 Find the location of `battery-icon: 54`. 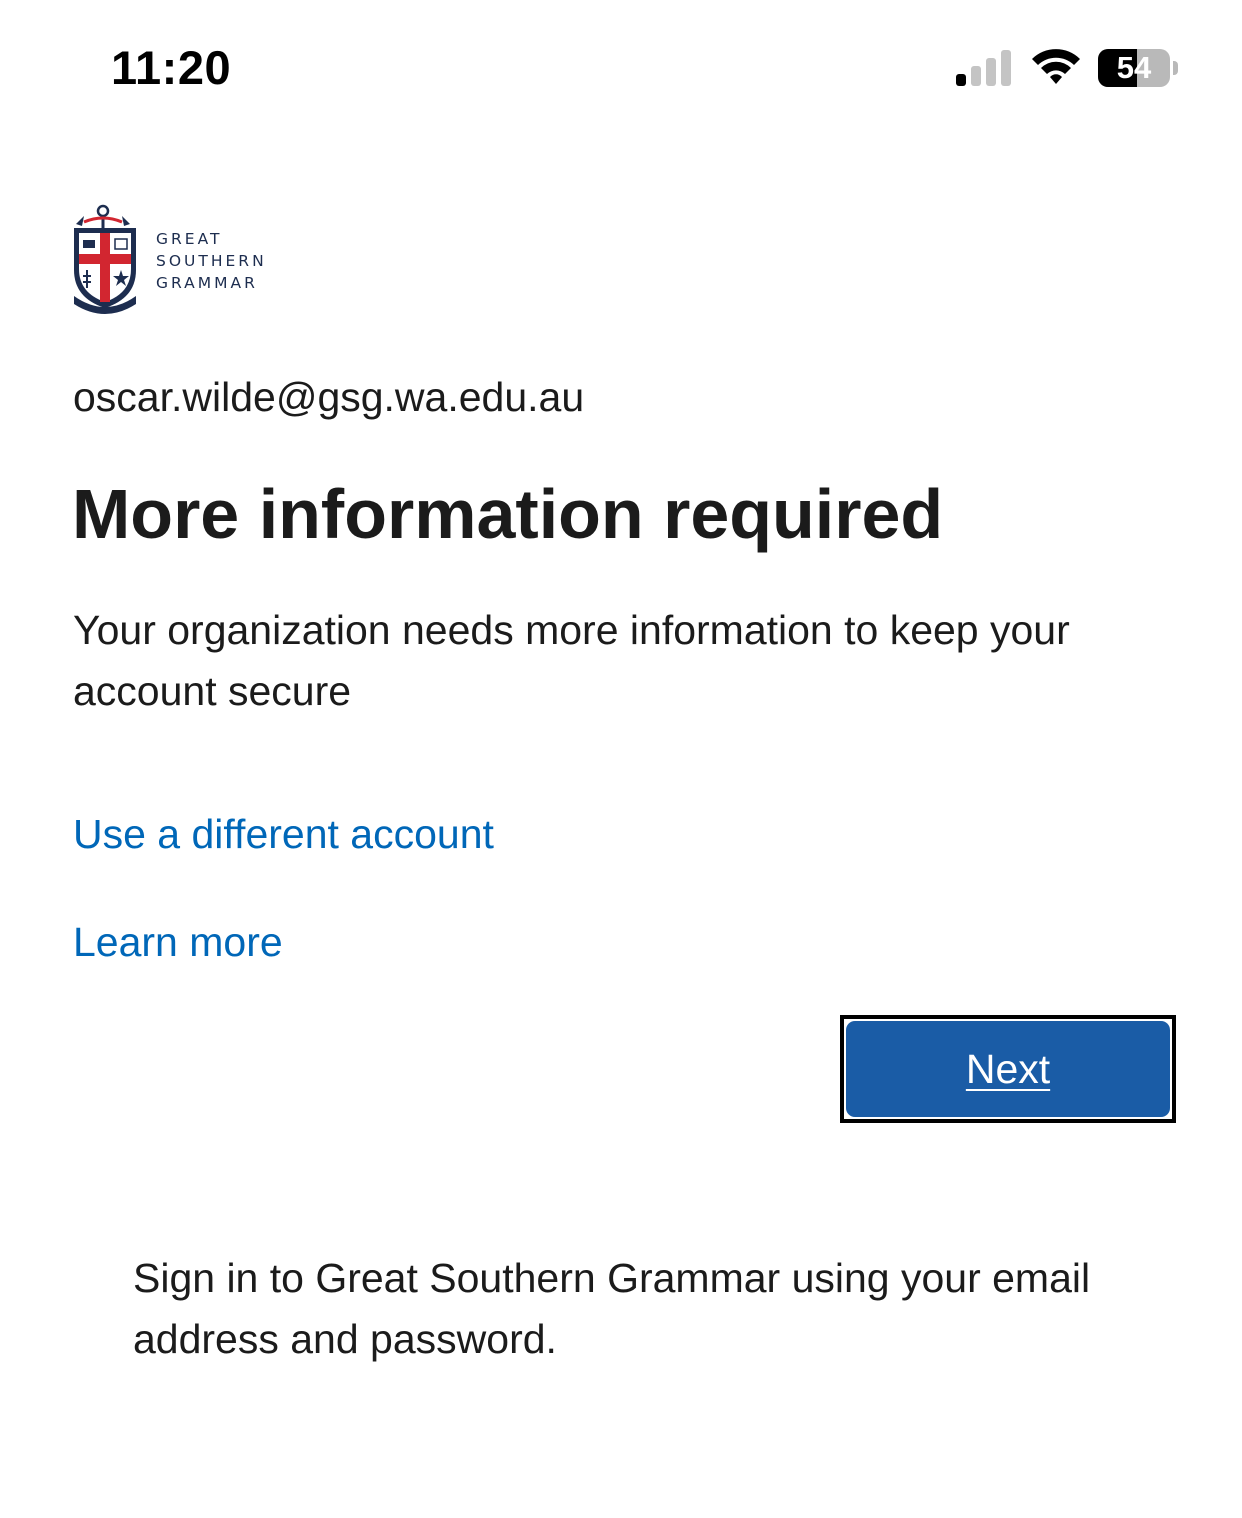

battery-icon: 54 is located at coordinates (1139, 68).